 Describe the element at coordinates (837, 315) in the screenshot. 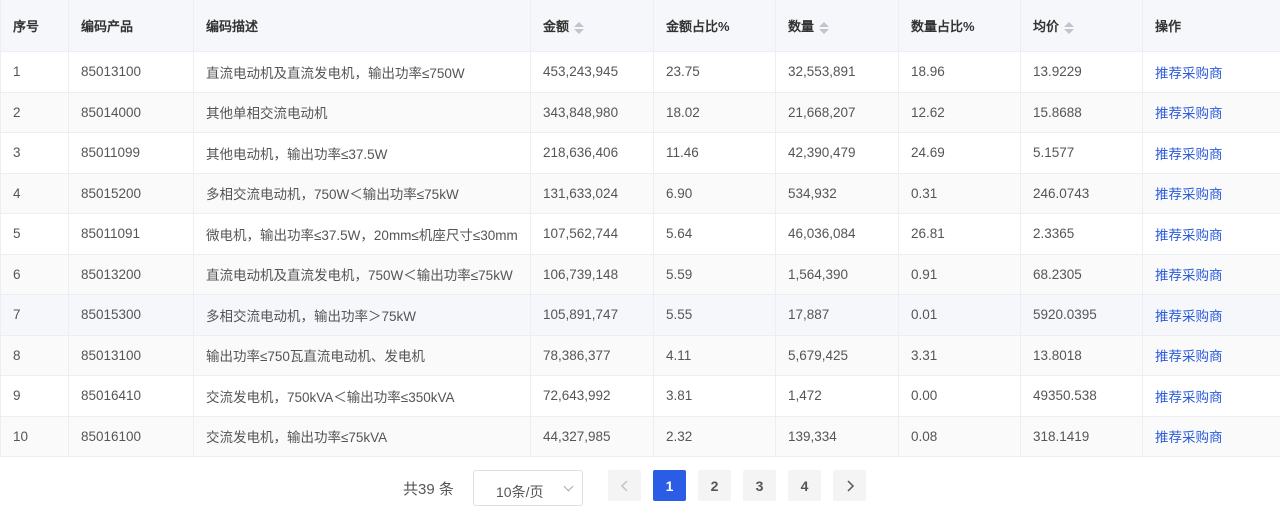

I see `cell-qty: 17,887` at that location.